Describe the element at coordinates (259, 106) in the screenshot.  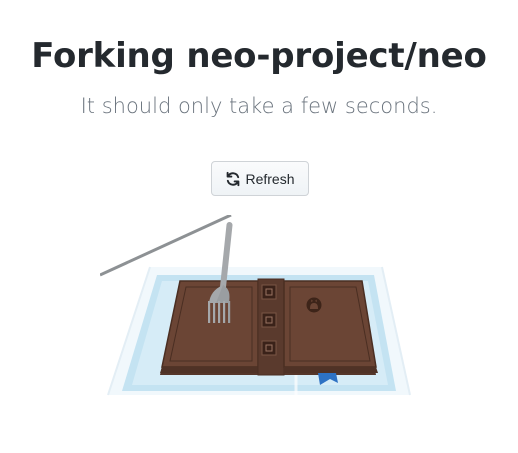
I see `page-subtitle: It should only take a few seconds.` at that location.